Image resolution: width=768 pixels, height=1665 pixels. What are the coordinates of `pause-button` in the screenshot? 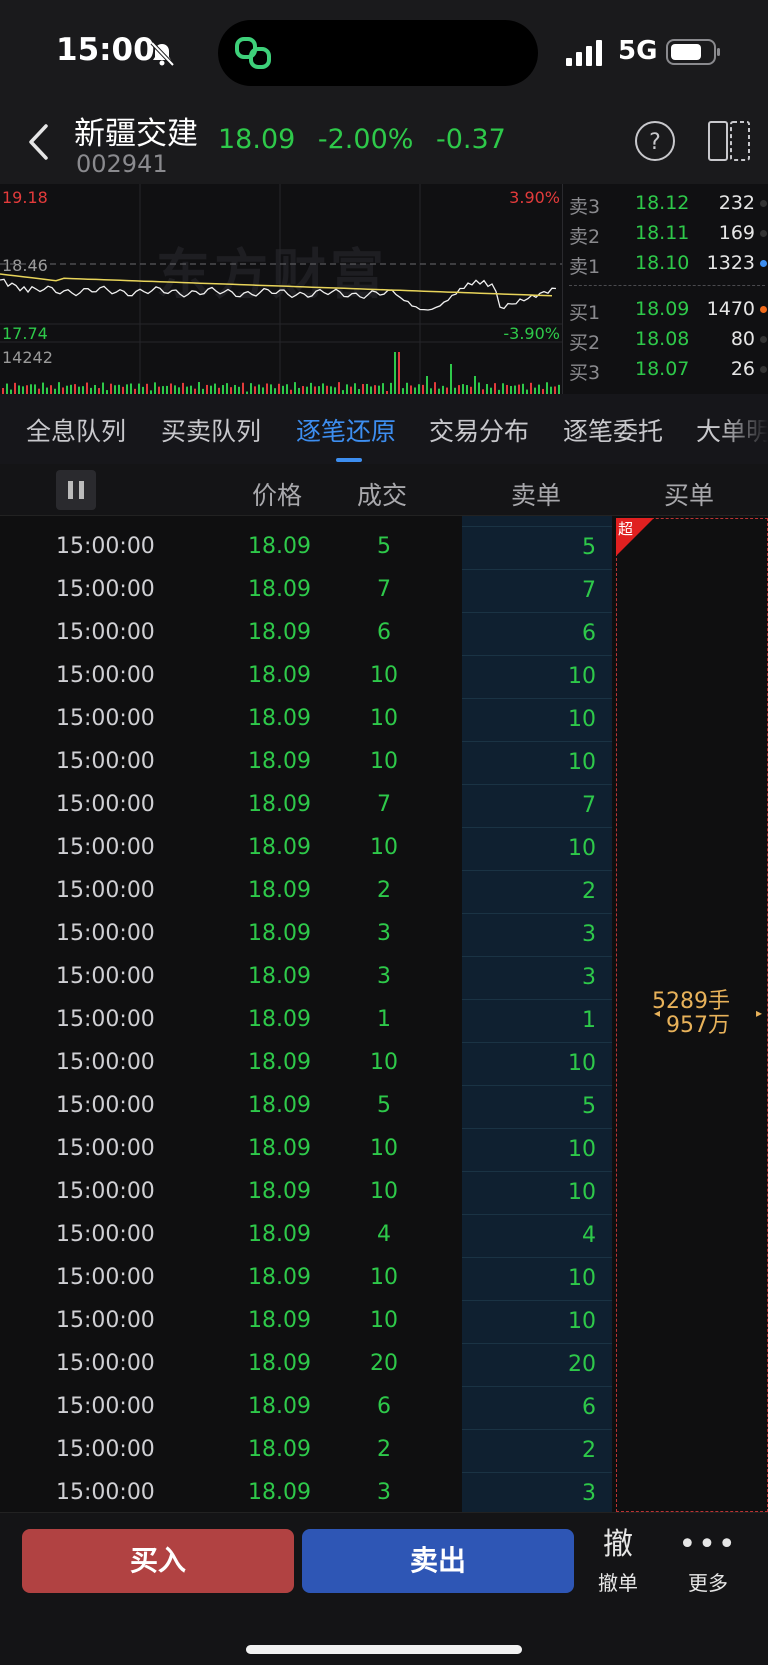 It's located at (76, 490).